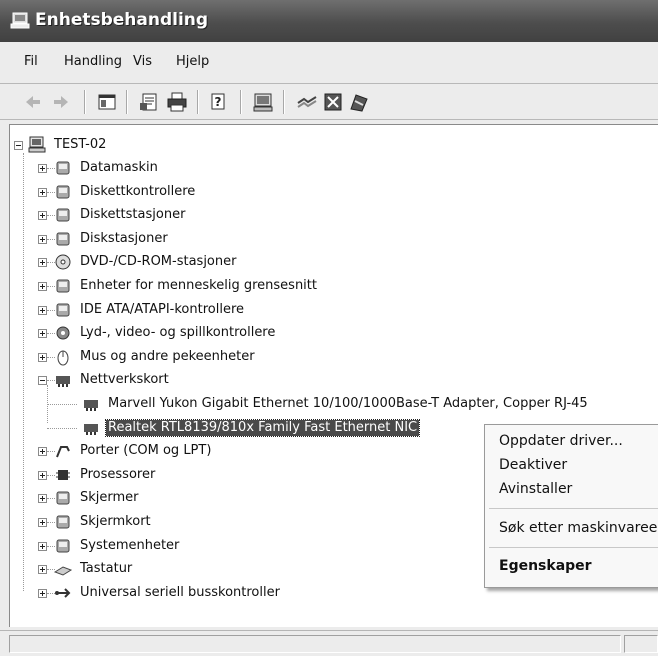 The width and height of the screenshot is (658, 656). What do you see at coordinates (545, 566) in the screenshot?
I see `menu-properties: Egenskaper` at bounding box center [545, 566].